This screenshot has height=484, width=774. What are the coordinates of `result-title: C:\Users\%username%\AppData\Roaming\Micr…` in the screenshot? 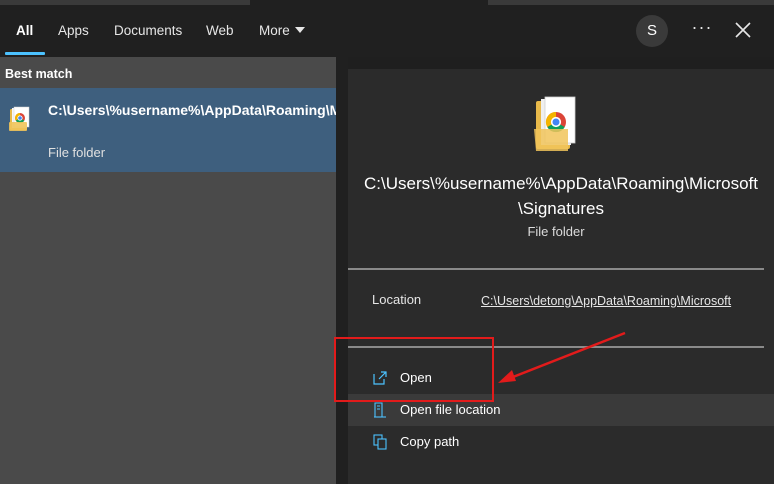 It's located at (258, 110).